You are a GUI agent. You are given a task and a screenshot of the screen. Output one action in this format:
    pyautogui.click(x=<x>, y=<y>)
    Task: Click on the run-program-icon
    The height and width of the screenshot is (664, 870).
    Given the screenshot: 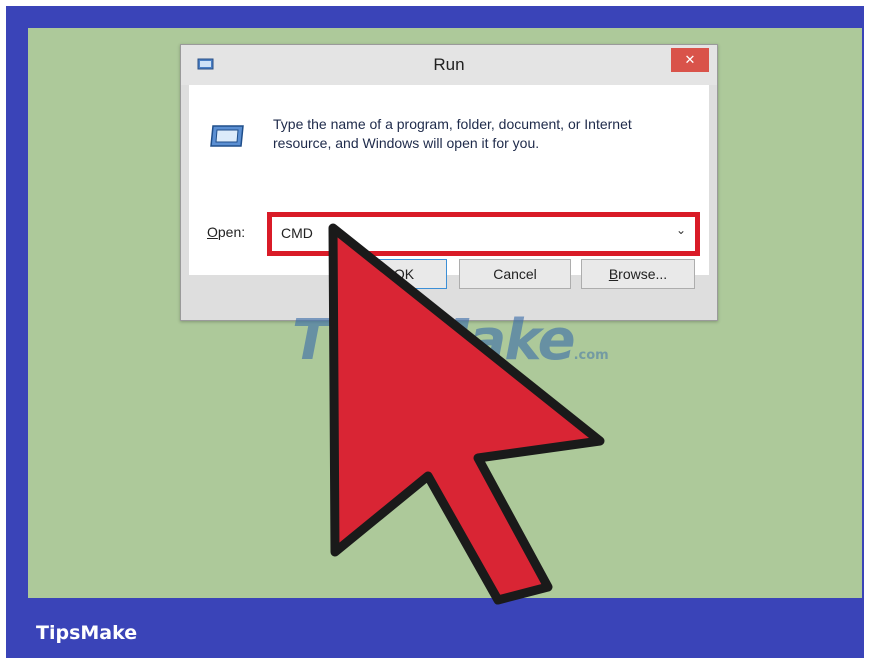 What is the action you would take?
    pyautogui.click(x=227, y=136)
    